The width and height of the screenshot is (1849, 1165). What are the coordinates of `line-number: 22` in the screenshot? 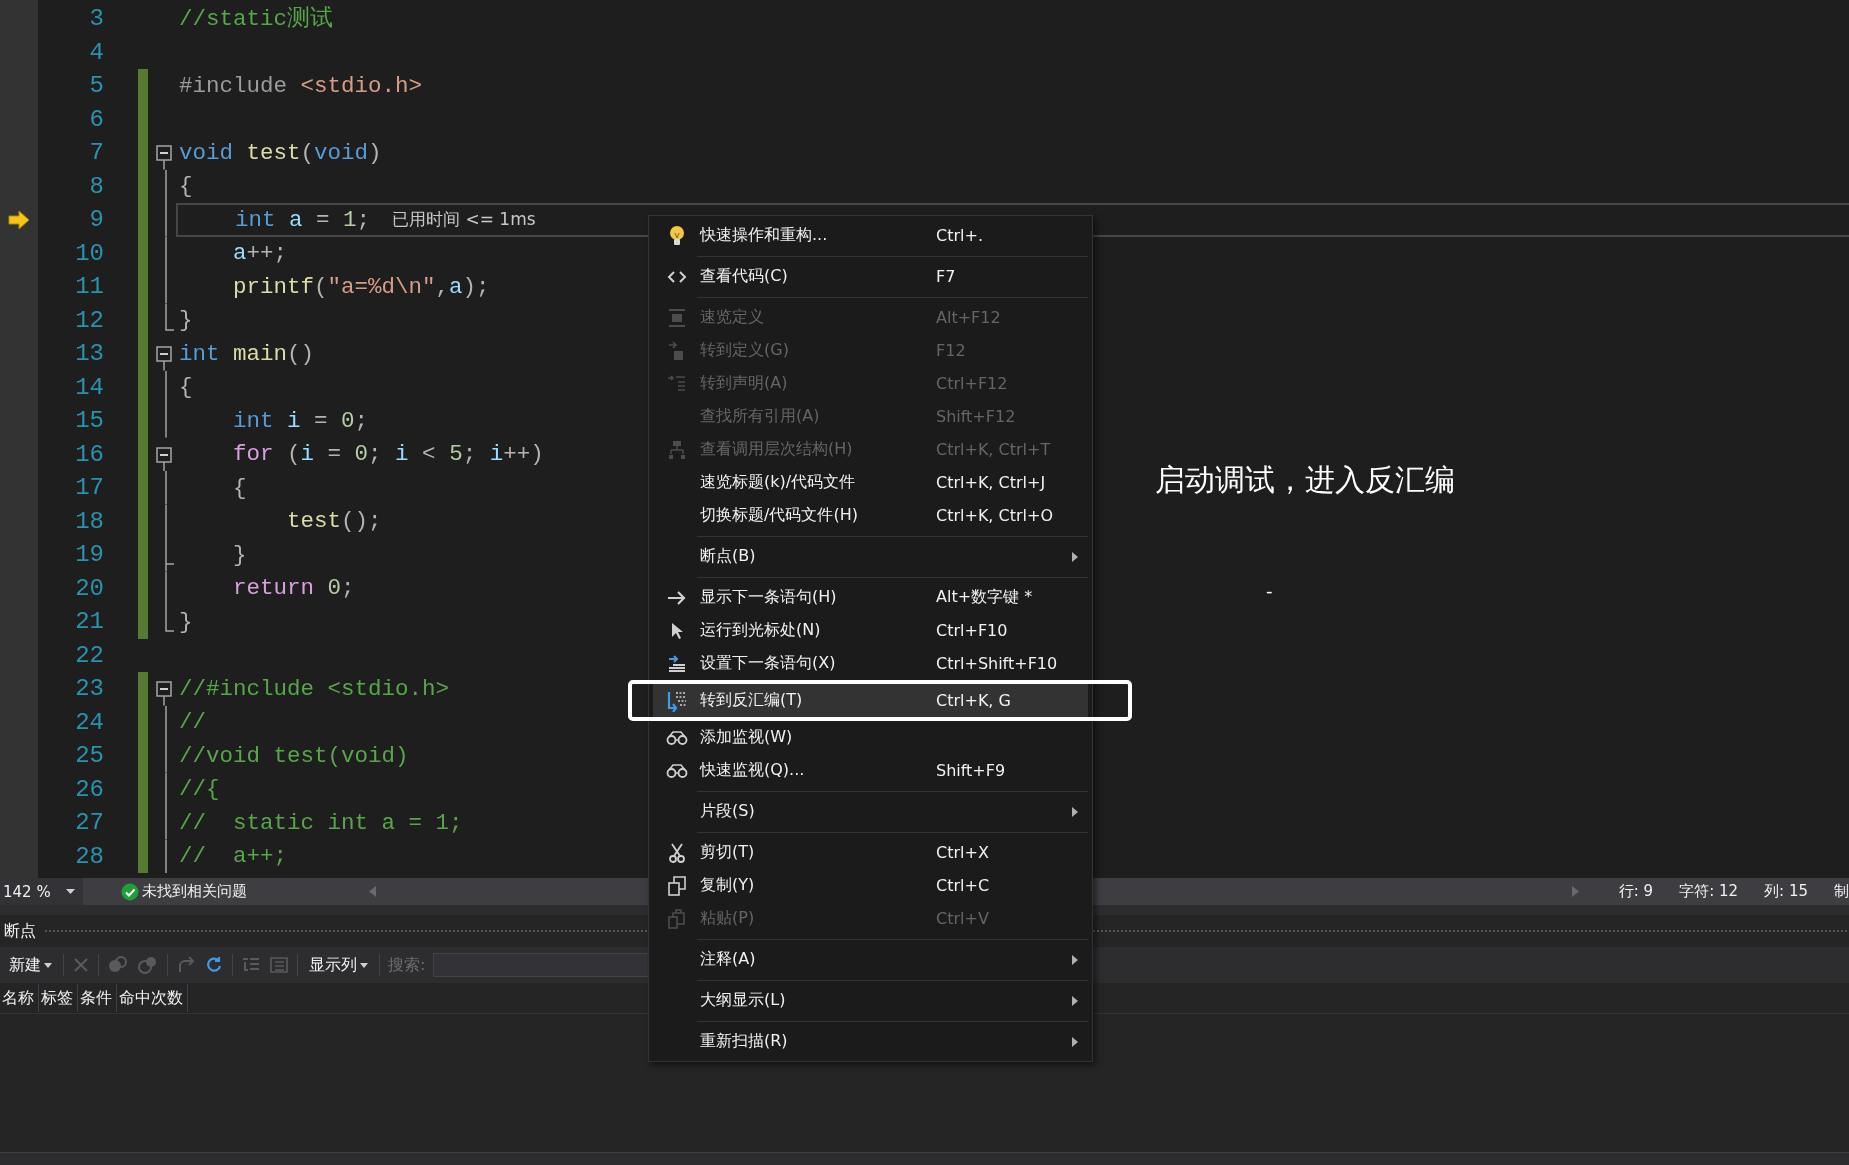 It's located at (89, 655).